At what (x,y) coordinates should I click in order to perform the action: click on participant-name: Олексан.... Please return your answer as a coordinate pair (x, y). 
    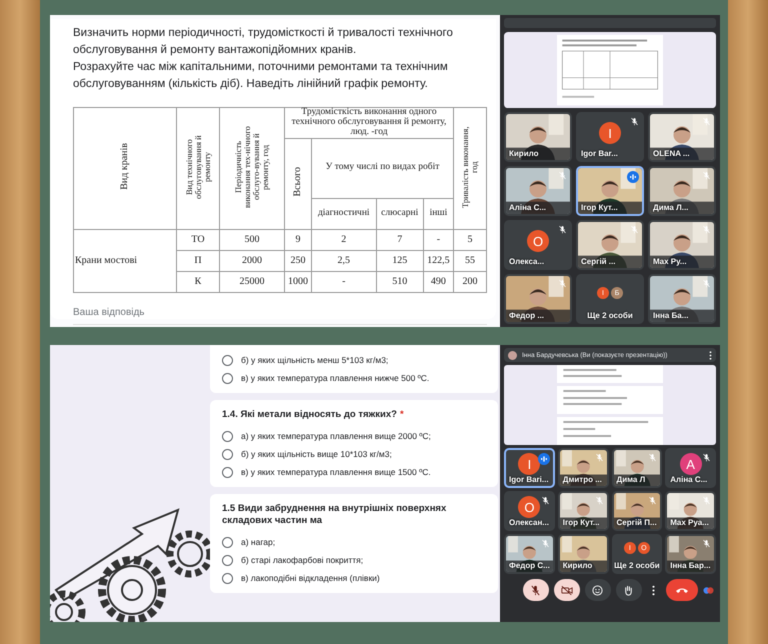
    Looking at the image, I should click on (529, 522).